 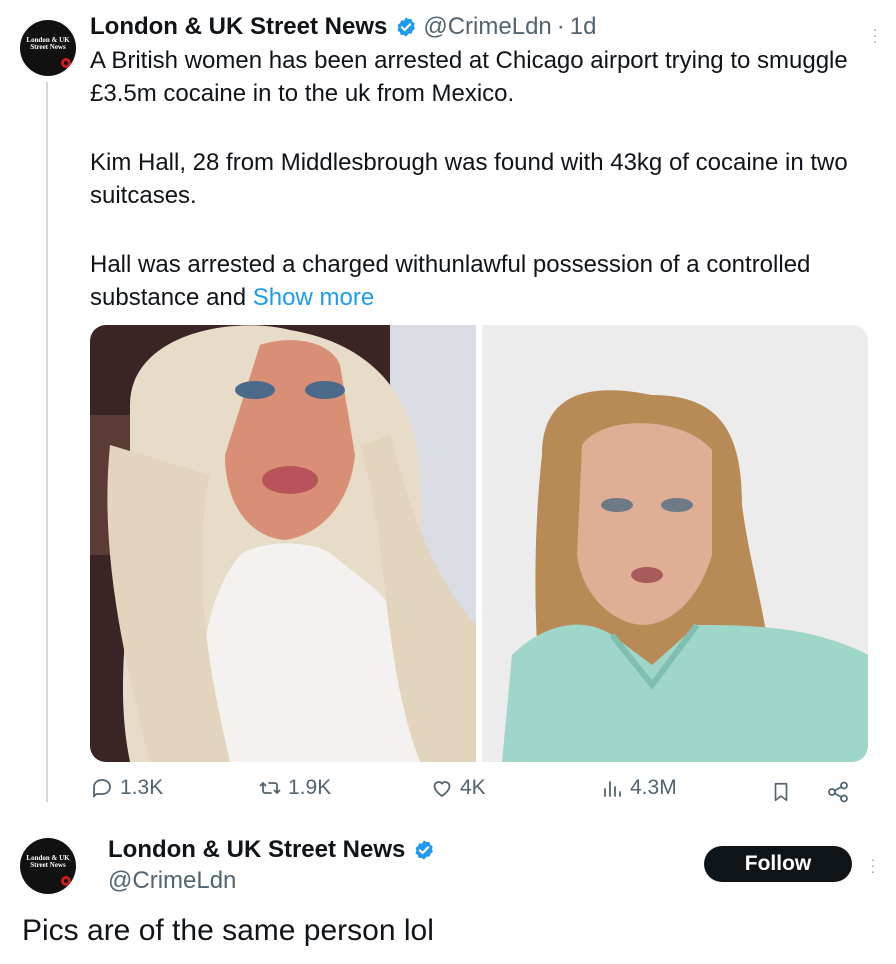 I want to click on card-poppy-icon, so click(x=66, y=881).